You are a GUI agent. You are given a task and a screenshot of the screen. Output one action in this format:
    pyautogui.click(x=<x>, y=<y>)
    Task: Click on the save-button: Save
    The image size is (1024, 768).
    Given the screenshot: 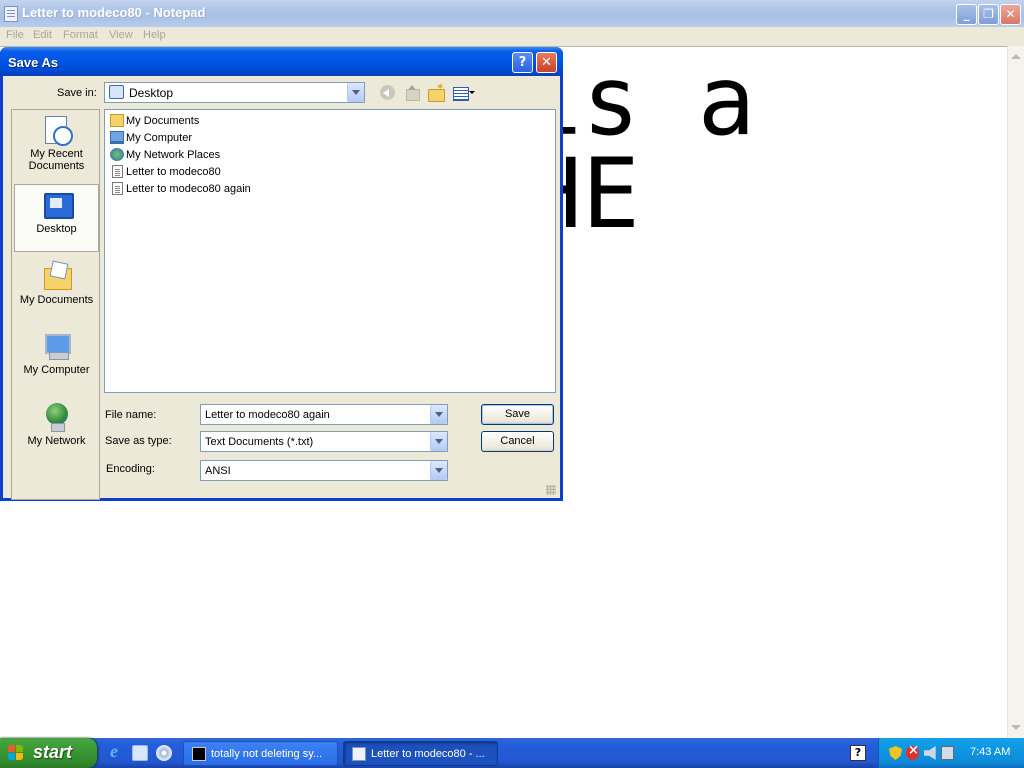 What is the action you would take?
    pyautogui.click(x=517, y=414)
    